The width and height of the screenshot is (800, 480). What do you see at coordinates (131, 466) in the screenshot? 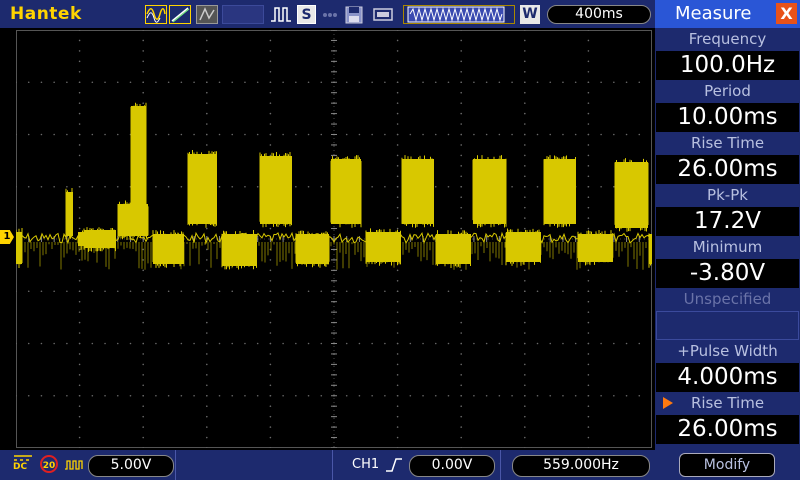
I see `ch1-volts-per-div: 5.00V` at bounding box center [131, 466].